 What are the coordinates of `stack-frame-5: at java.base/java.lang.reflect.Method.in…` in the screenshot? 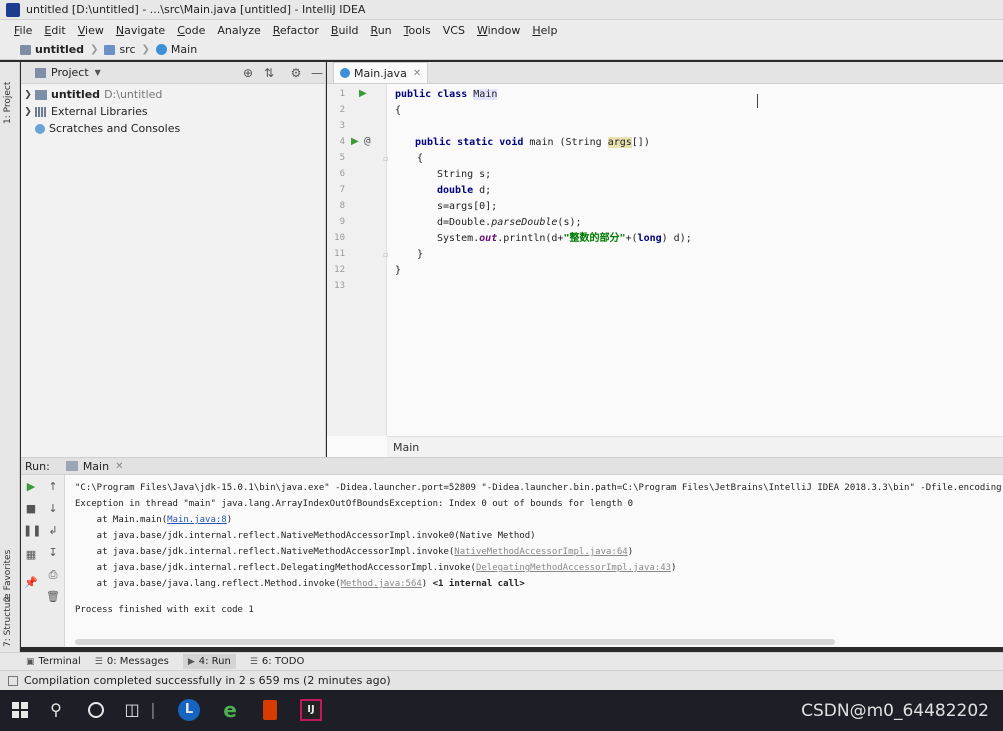 It's located at (300, 584).